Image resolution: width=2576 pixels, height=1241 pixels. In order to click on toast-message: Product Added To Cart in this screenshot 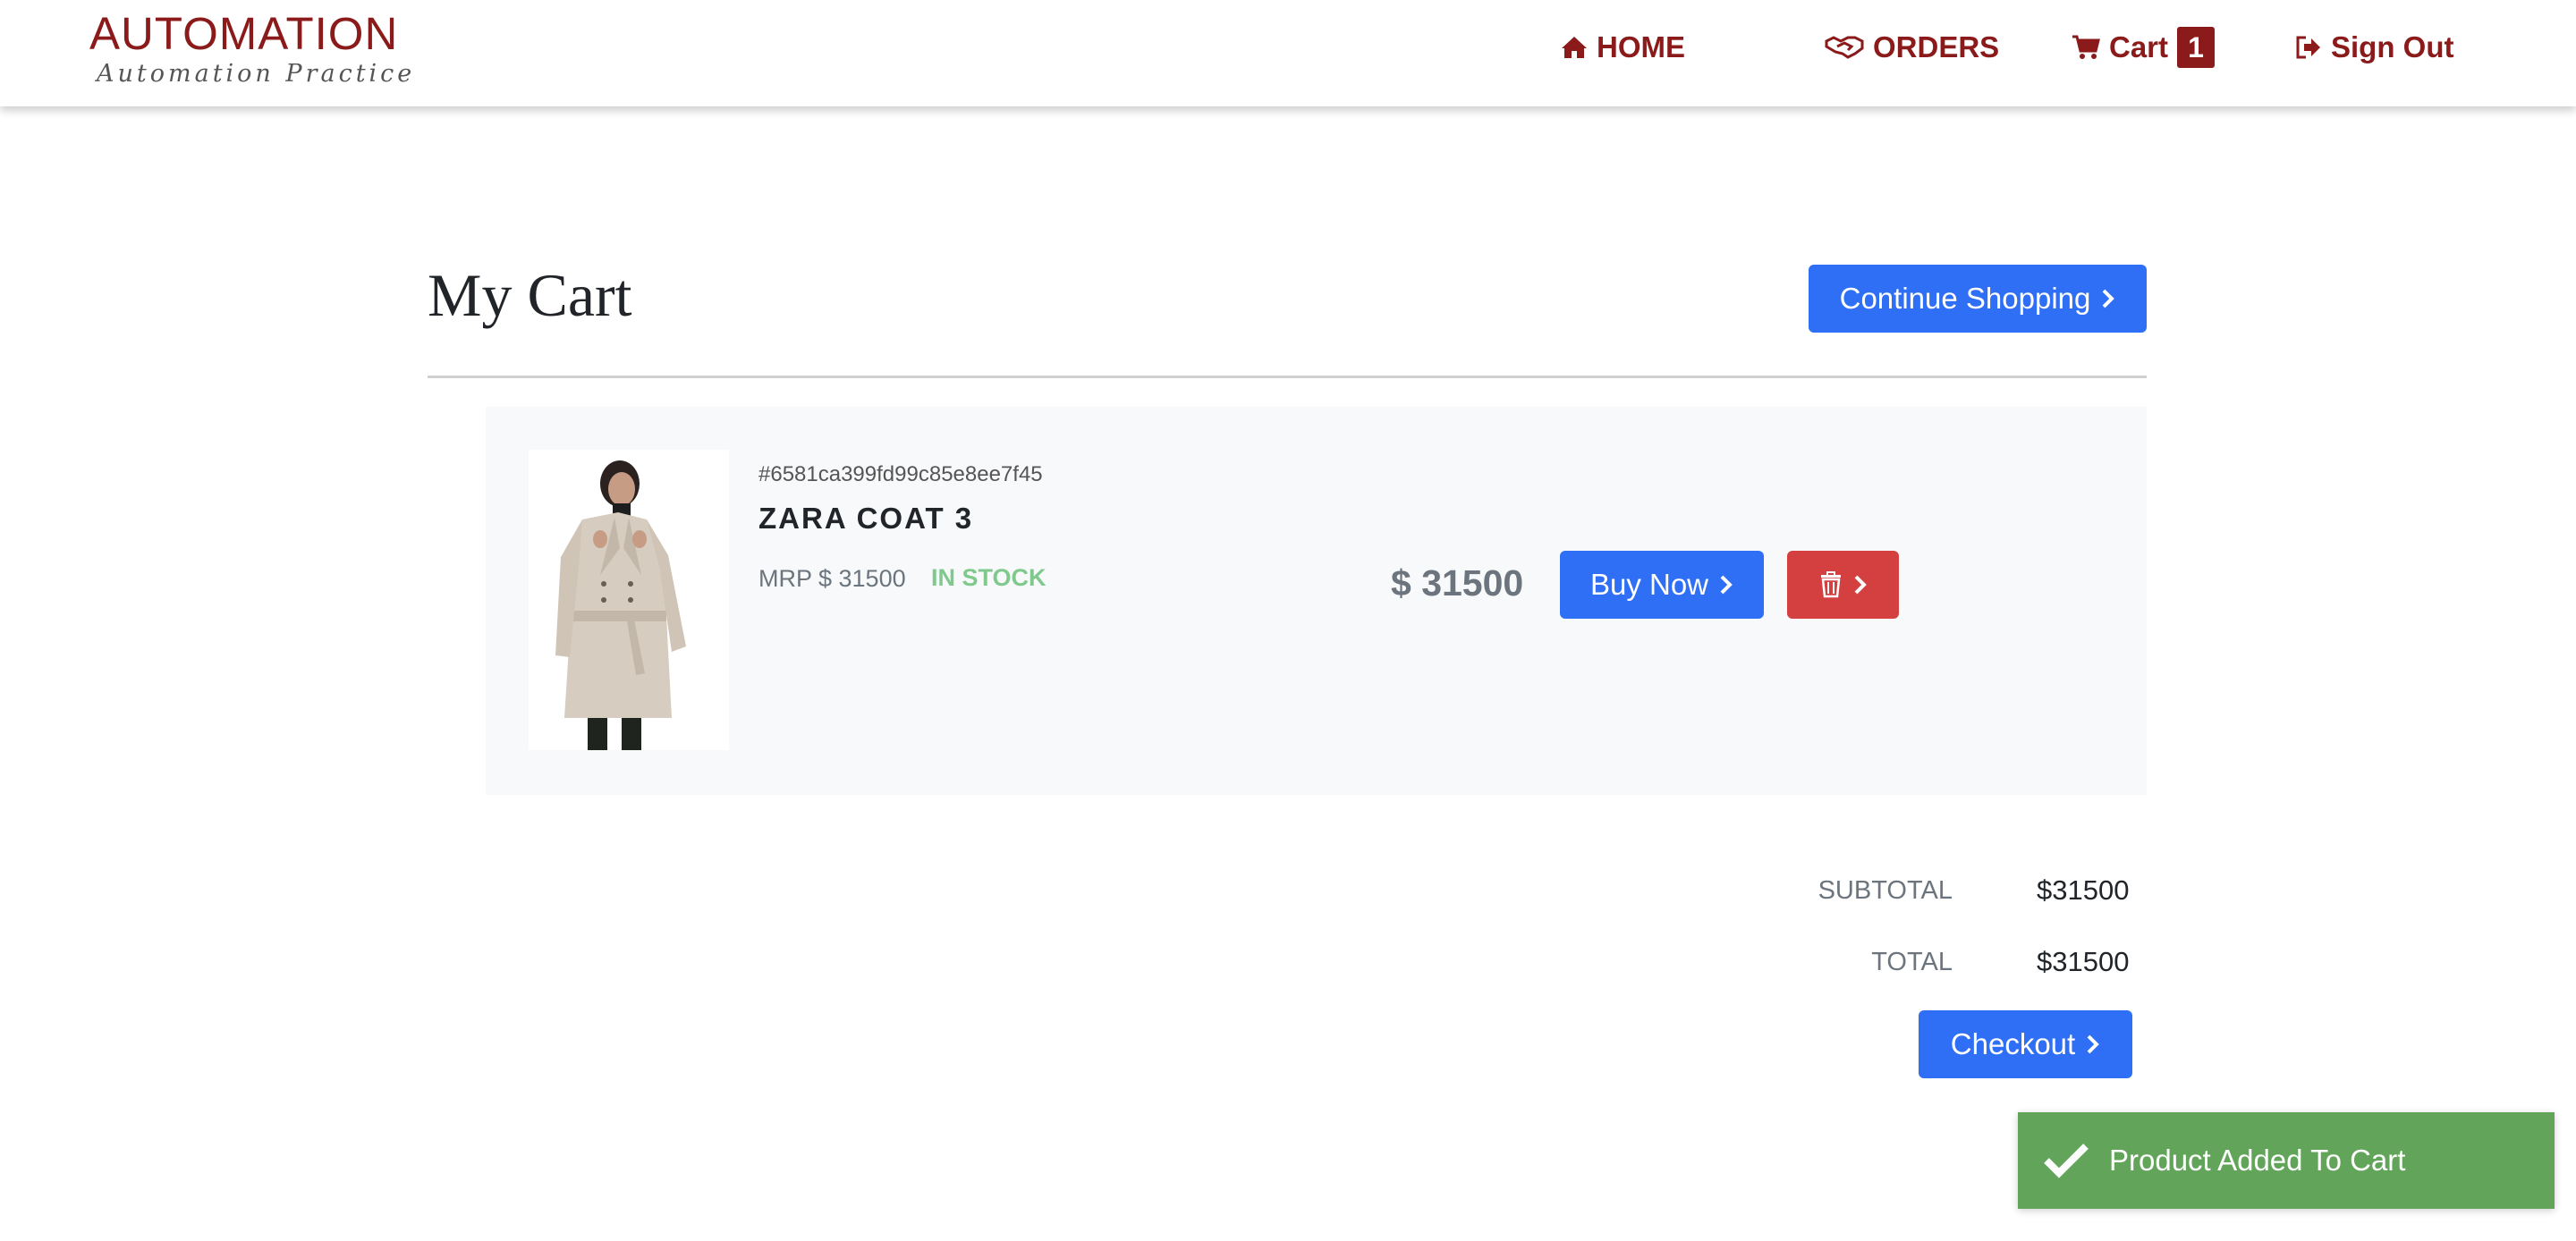, I will do `click(2257, 1160)`.